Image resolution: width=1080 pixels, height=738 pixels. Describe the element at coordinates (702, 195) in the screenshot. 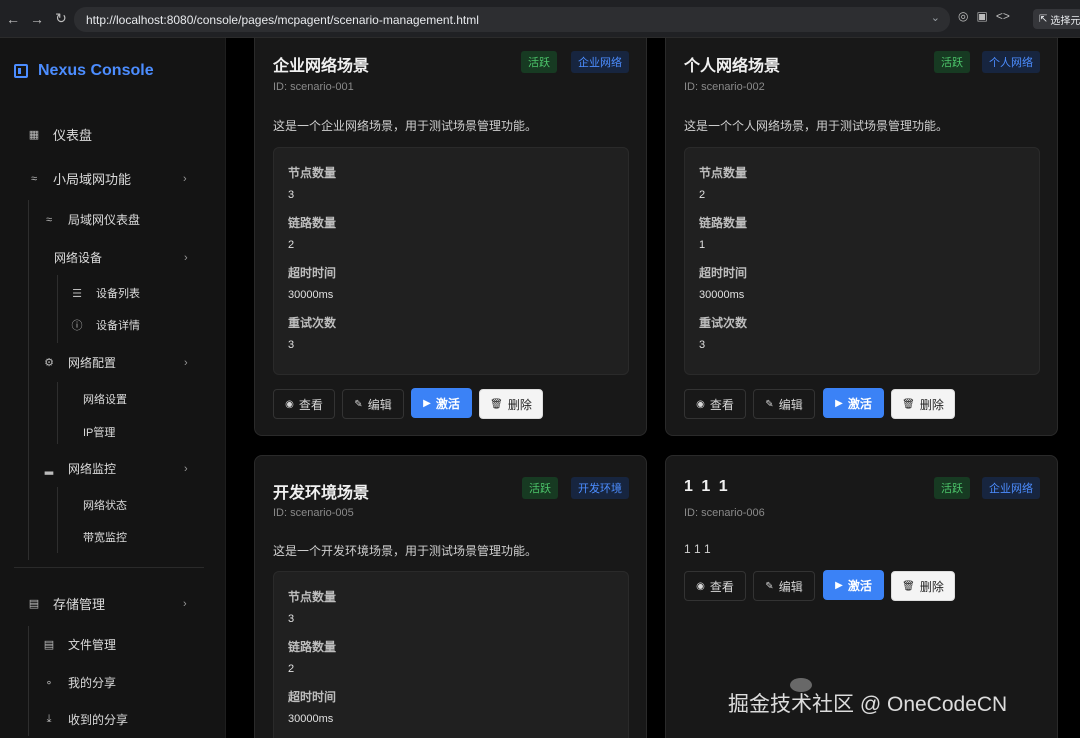

I see `stat-value-nodes: 2` at that location.